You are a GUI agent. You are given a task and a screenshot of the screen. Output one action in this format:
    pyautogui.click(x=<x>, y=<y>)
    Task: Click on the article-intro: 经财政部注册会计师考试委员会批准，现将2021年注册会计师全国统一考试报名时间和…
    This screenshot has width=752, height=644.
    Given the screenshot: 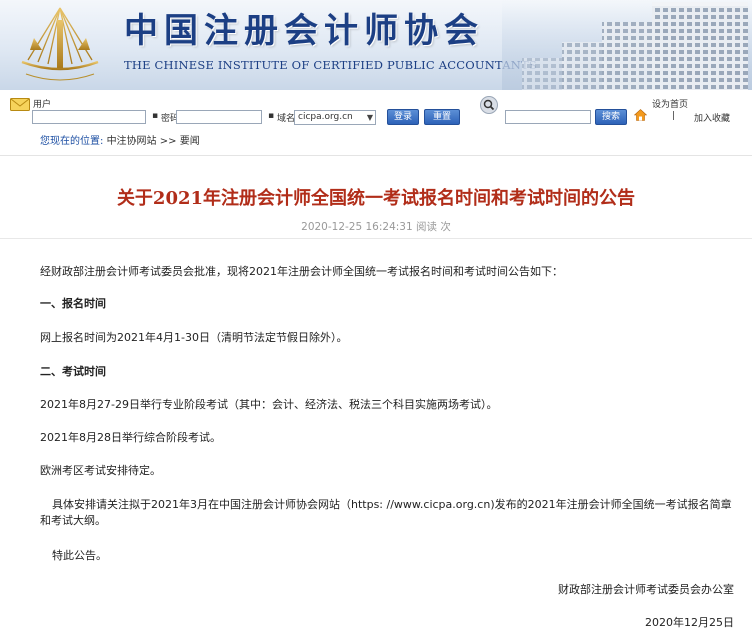 What is the action you would take?
    pyautogui.click(x=301, y=271)
    